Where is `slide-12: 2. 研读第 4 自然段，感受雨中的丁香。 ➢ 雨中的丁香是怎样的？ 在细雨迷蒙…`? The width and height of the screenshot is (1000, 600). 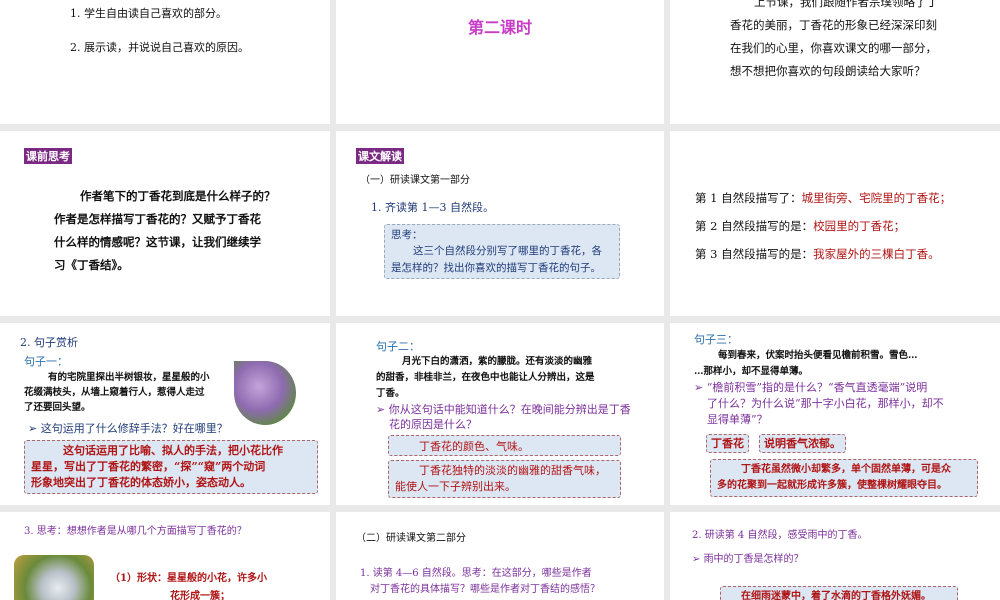 slide-12: 2. 研读第 4 自然段，感受雨中的丁香。 ➢ 雨中的丁香是怎样的？ 在细雨迷蒙… is located at coordinates (835, 556).